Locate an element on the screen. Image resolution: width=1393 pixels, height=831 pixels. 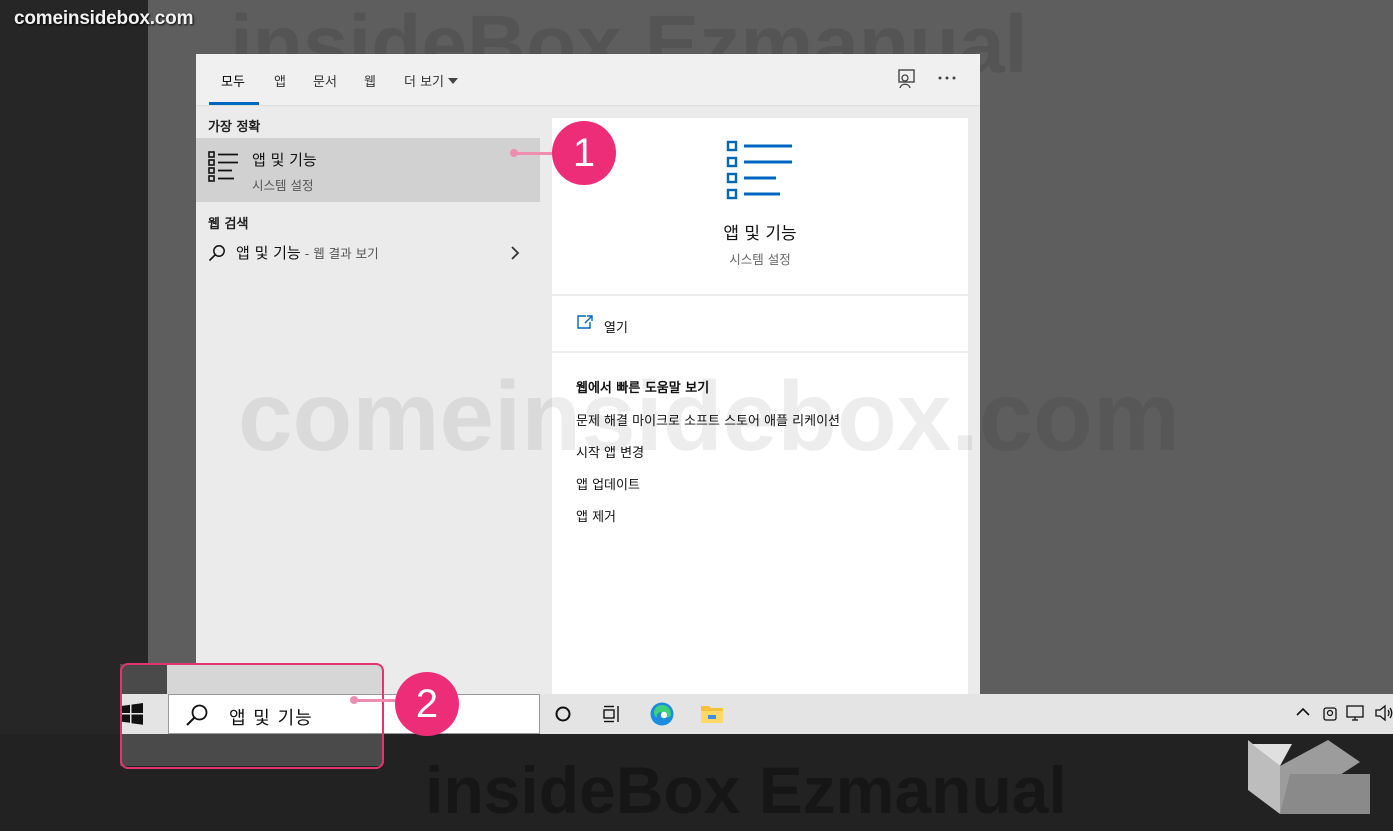
web-search-suffix: - 웹 결과 보기 is located at coordinates (339, 253).